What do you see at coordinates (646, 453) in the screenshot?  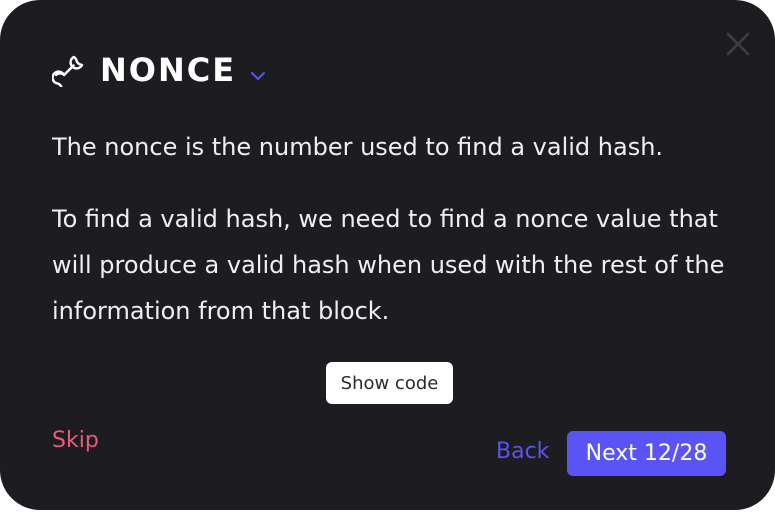 I see `next-button: Next 12/28` at bounding box center [646, 453].